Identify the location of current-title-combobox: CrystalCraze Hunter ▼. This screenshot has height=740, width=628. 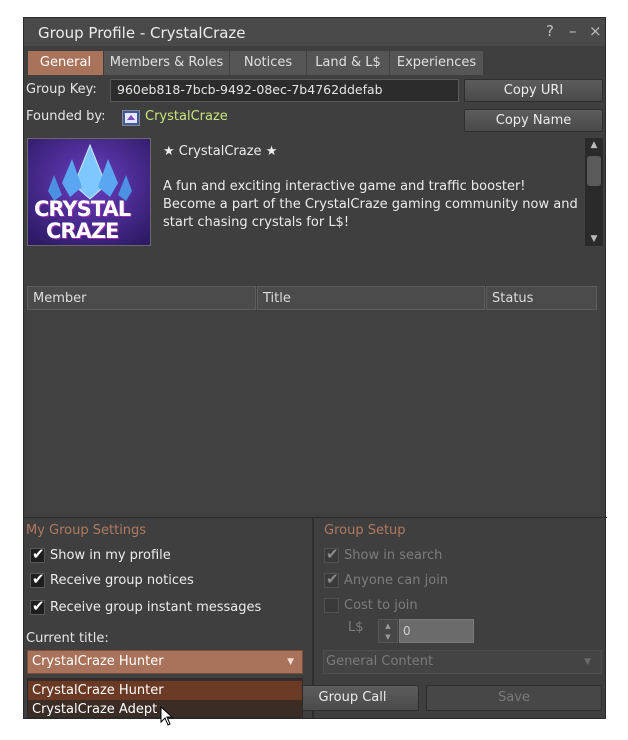
(165, 662).